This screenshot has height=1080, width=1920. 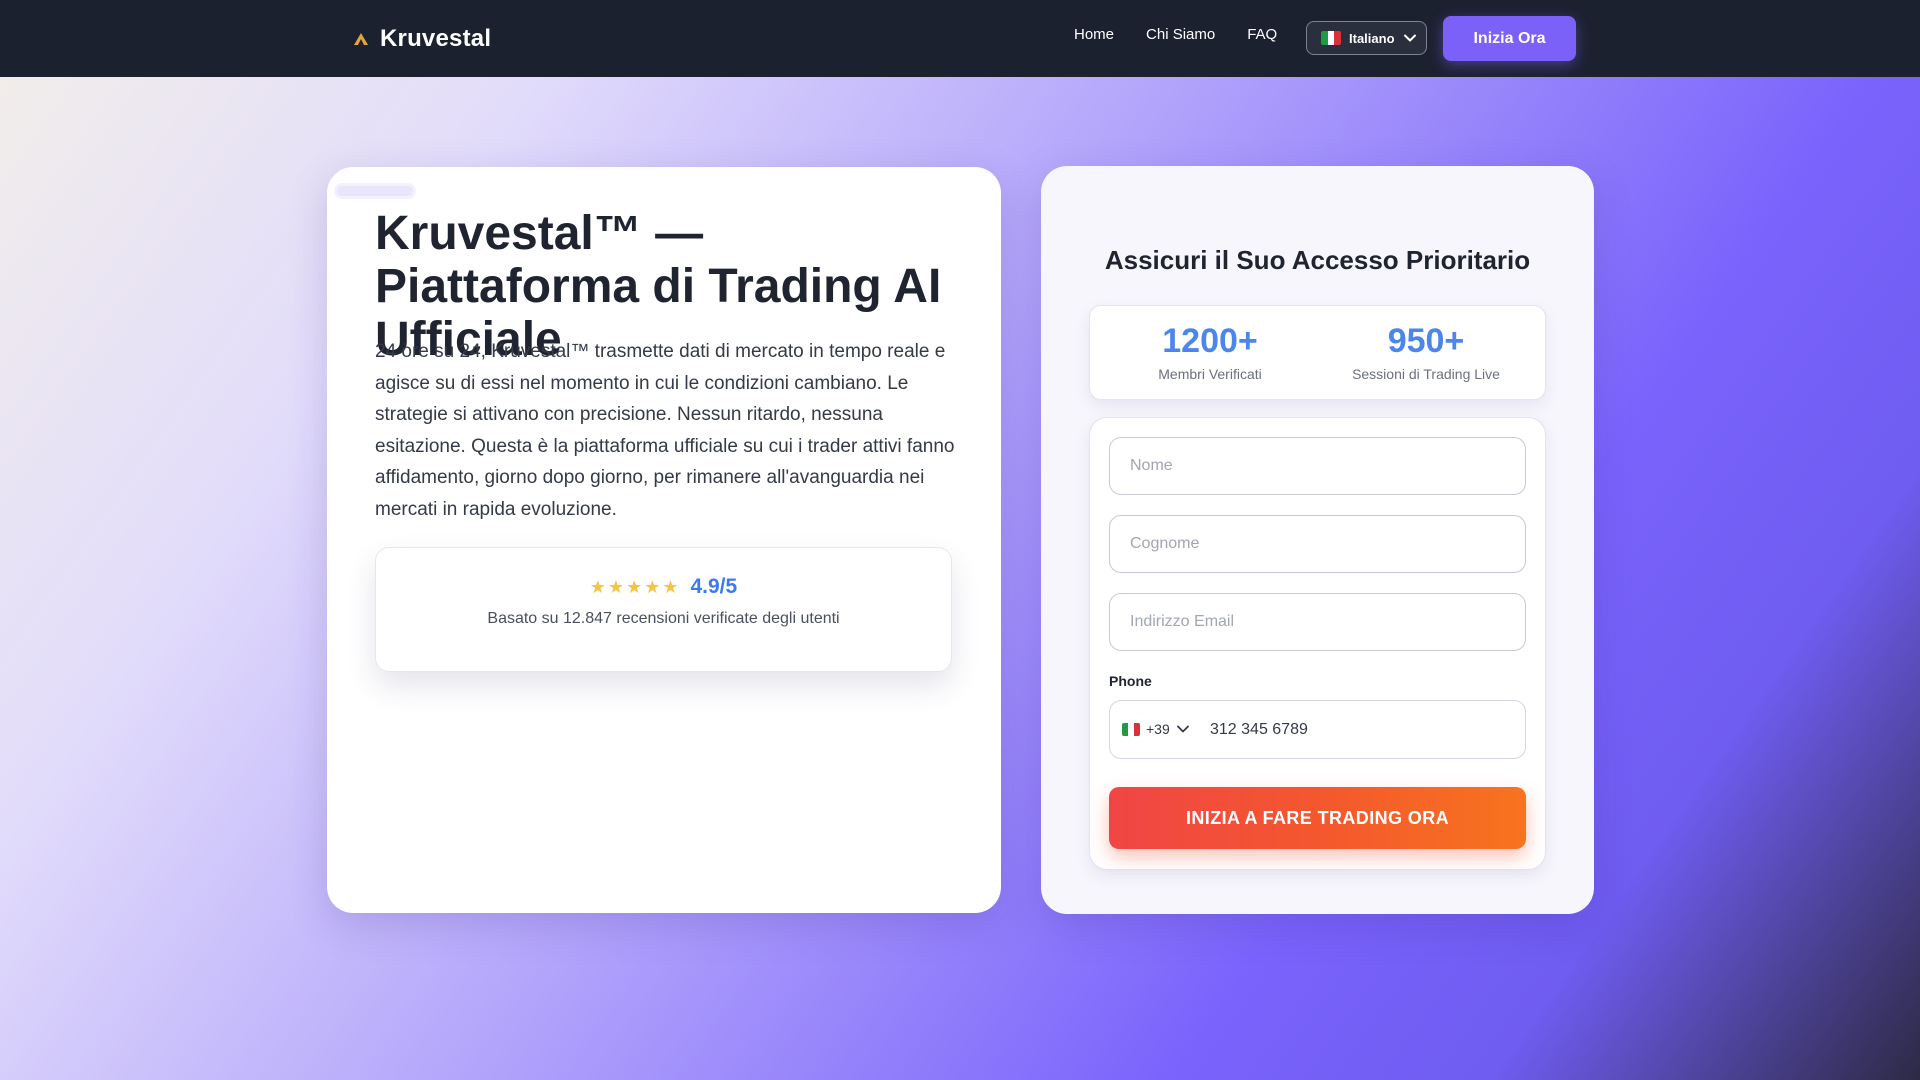 What do you see at coordinates (1210, 374) in the screenshot?
I see `stat-label: Membri Verificati` at bounding box center [1210, 374].